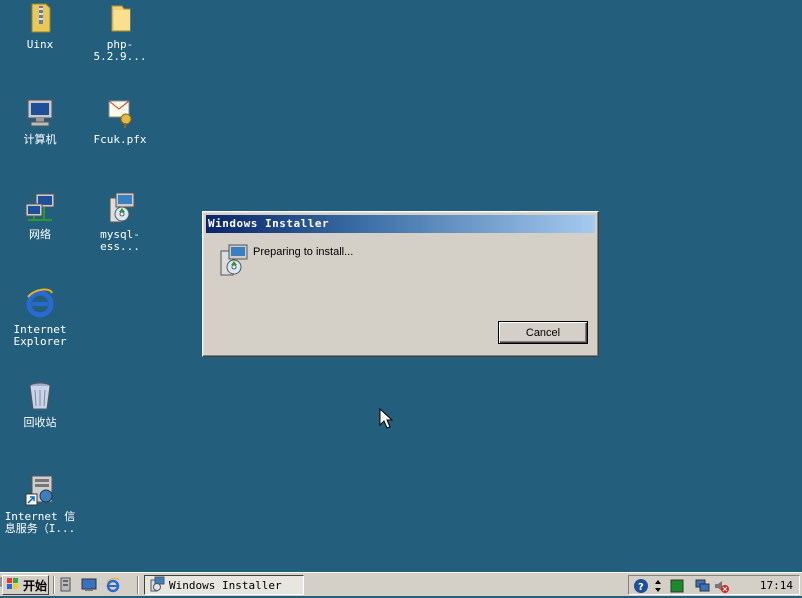 Image resolution: width=802 pixels, height=598 pixels. I want to click on help-icon: ?, so click(641, 586).